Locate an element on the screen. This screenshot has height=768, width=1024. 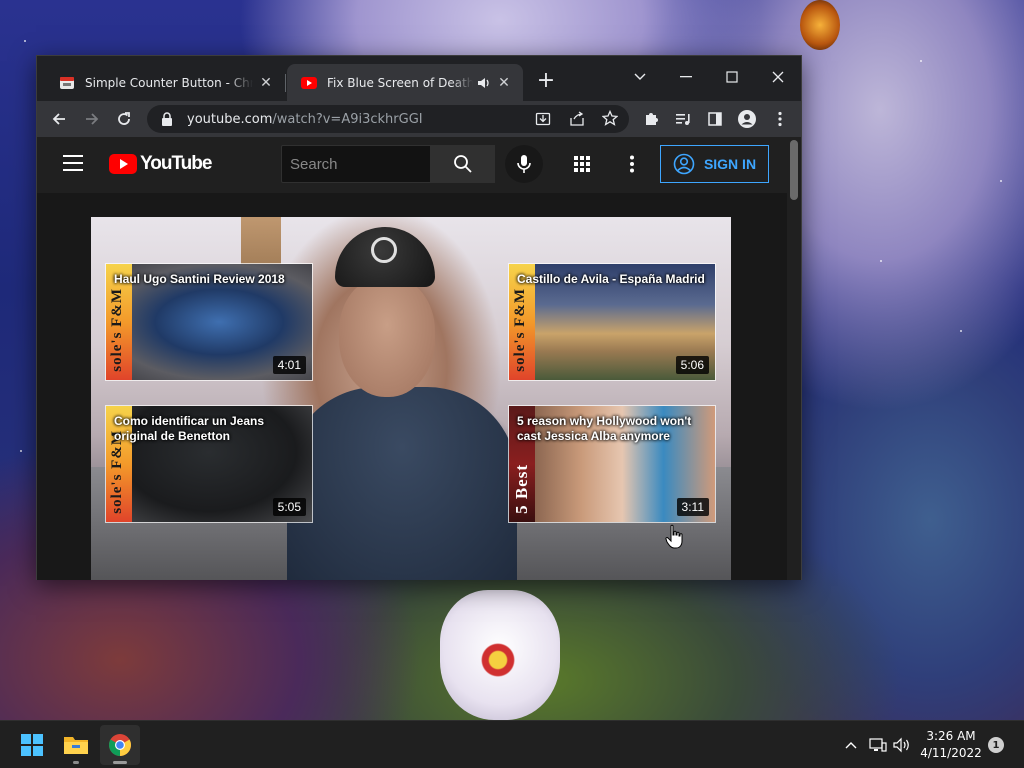
endcard-title: Castillo de Avila - España Madrid is located at coordinates (611, 279).